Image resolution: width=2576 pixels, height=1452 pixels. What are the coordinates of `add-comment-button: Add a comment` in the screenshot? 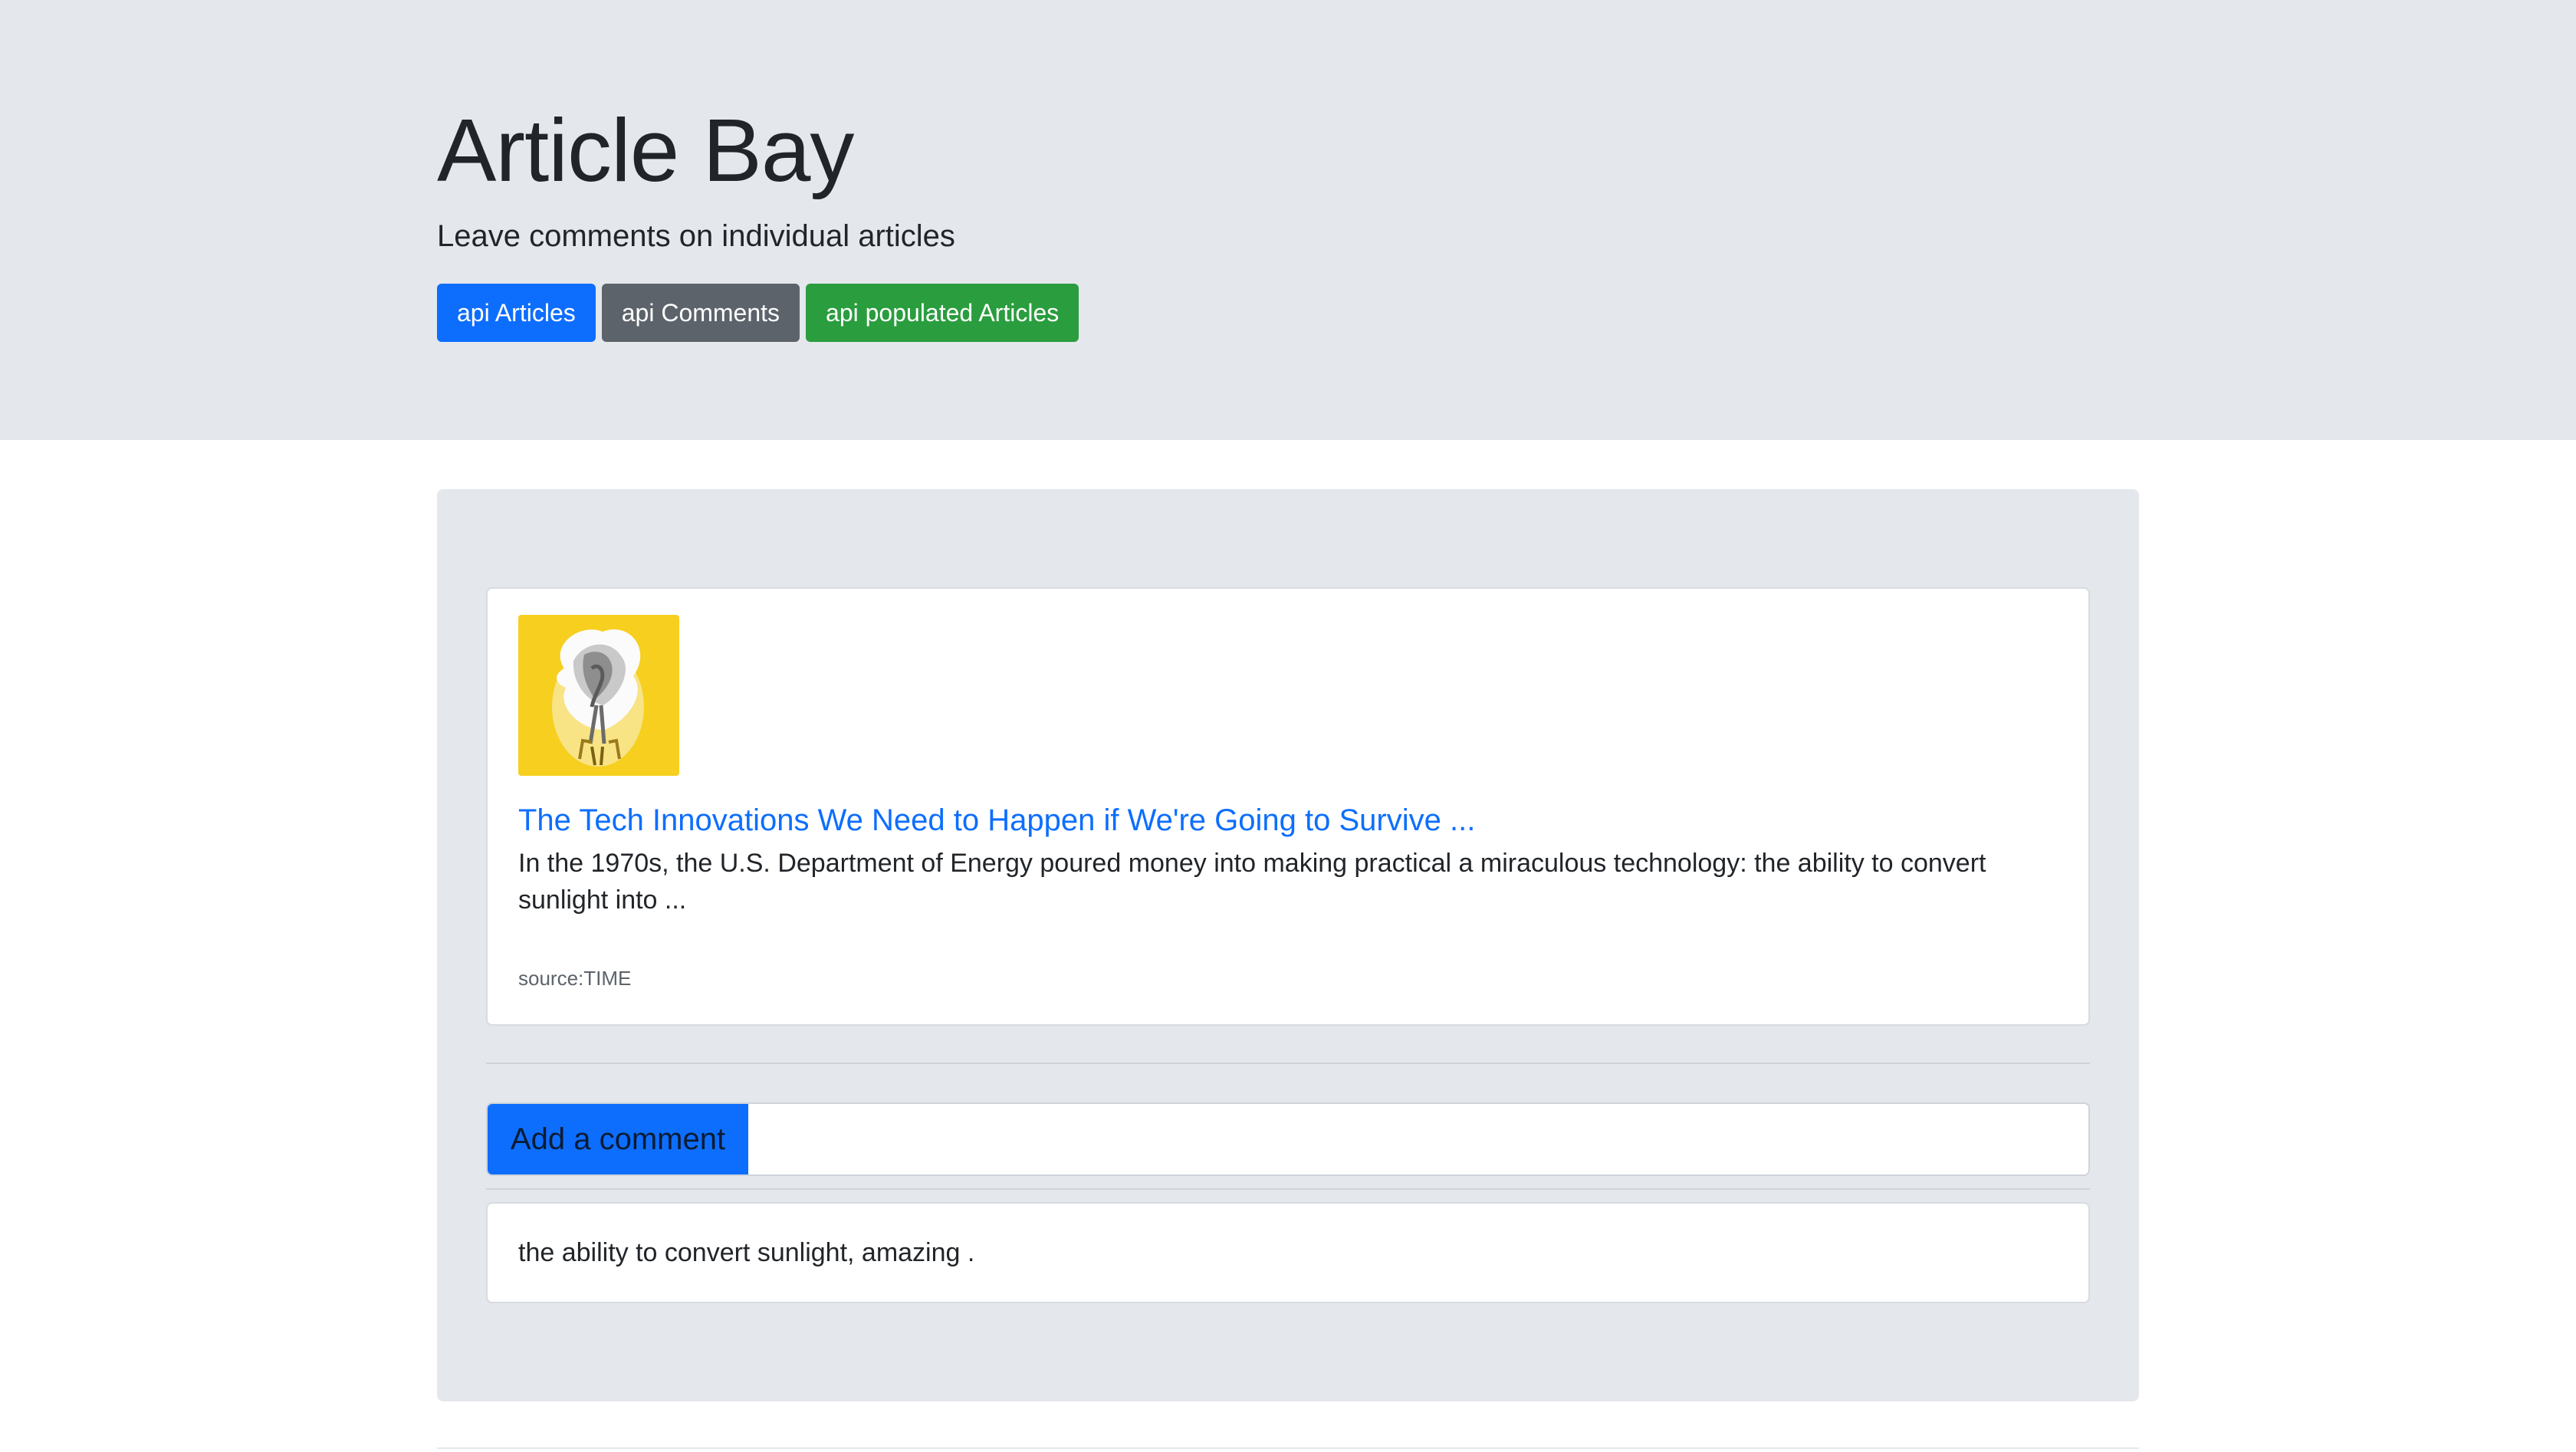 It's located at (618, 1139).